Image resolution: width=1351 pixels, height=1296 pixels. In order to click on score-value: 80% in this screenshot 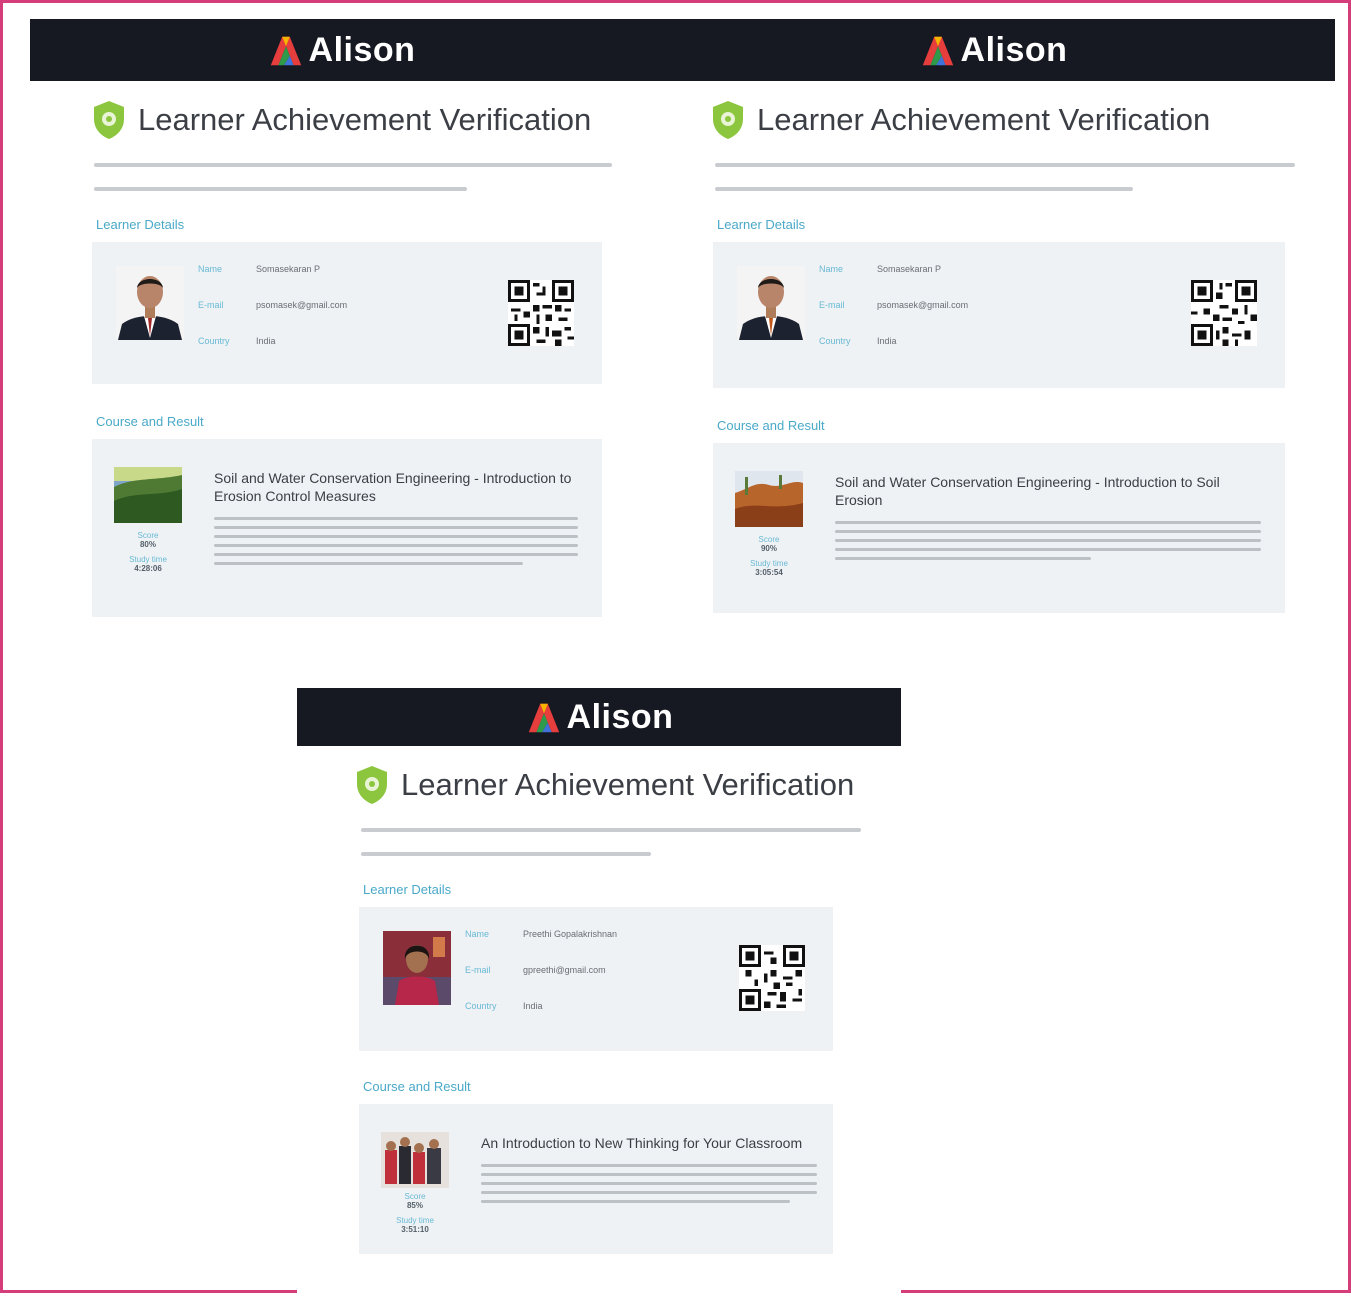, I will do `click(147, 544)`.